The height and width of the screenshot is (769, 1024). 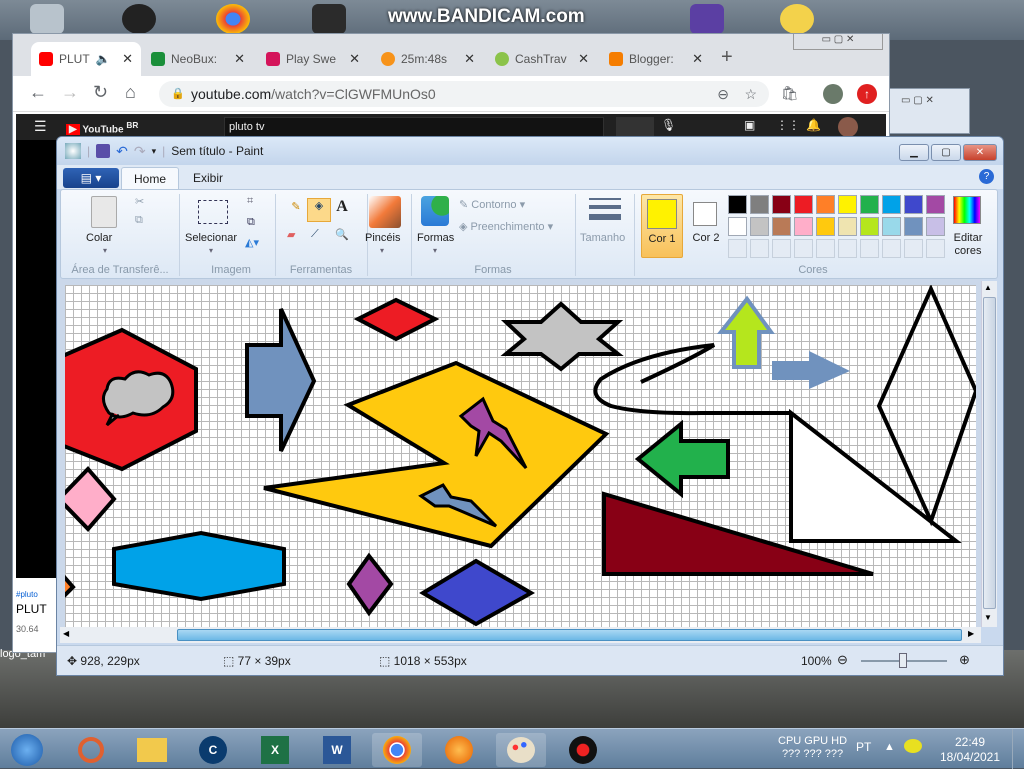 I want to click on redo-icon: ↷, so click(x=140, y=151).